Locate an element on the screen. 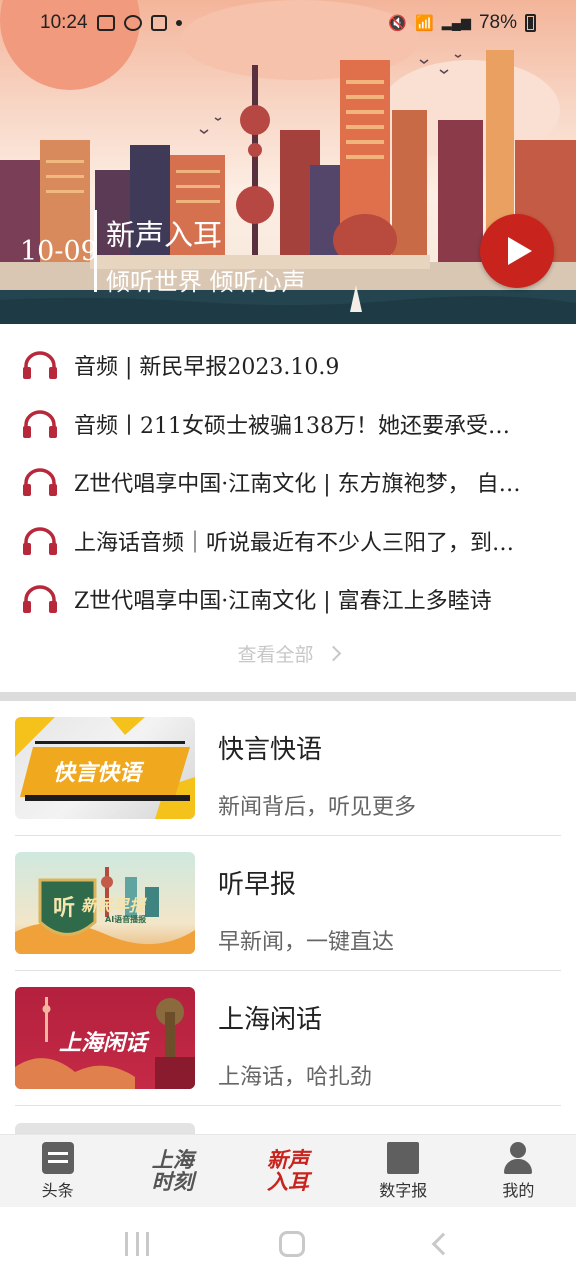  dot-icon is located at coordinates (178, 23).